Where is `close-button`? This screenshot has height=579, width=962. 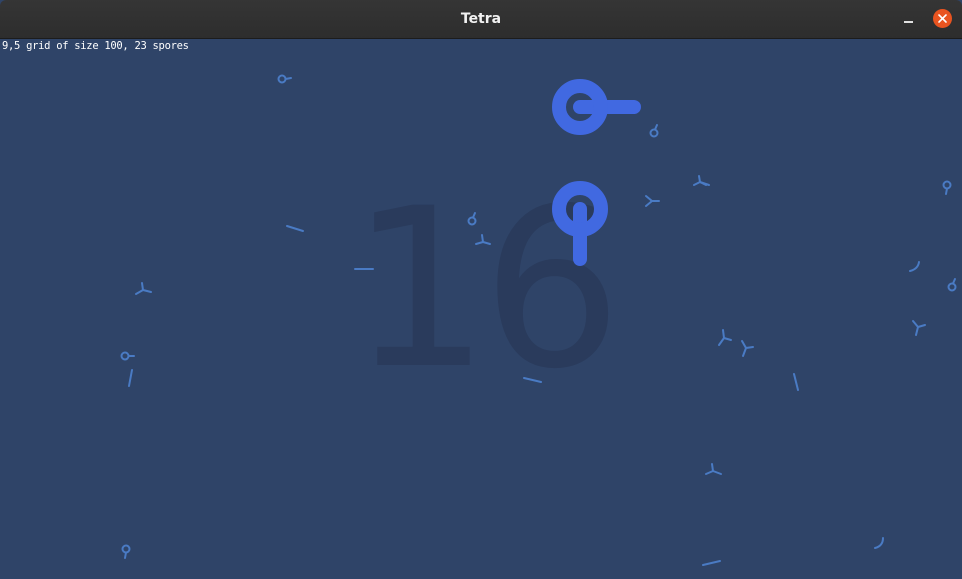
close-button is located at coordinates (942, 18).